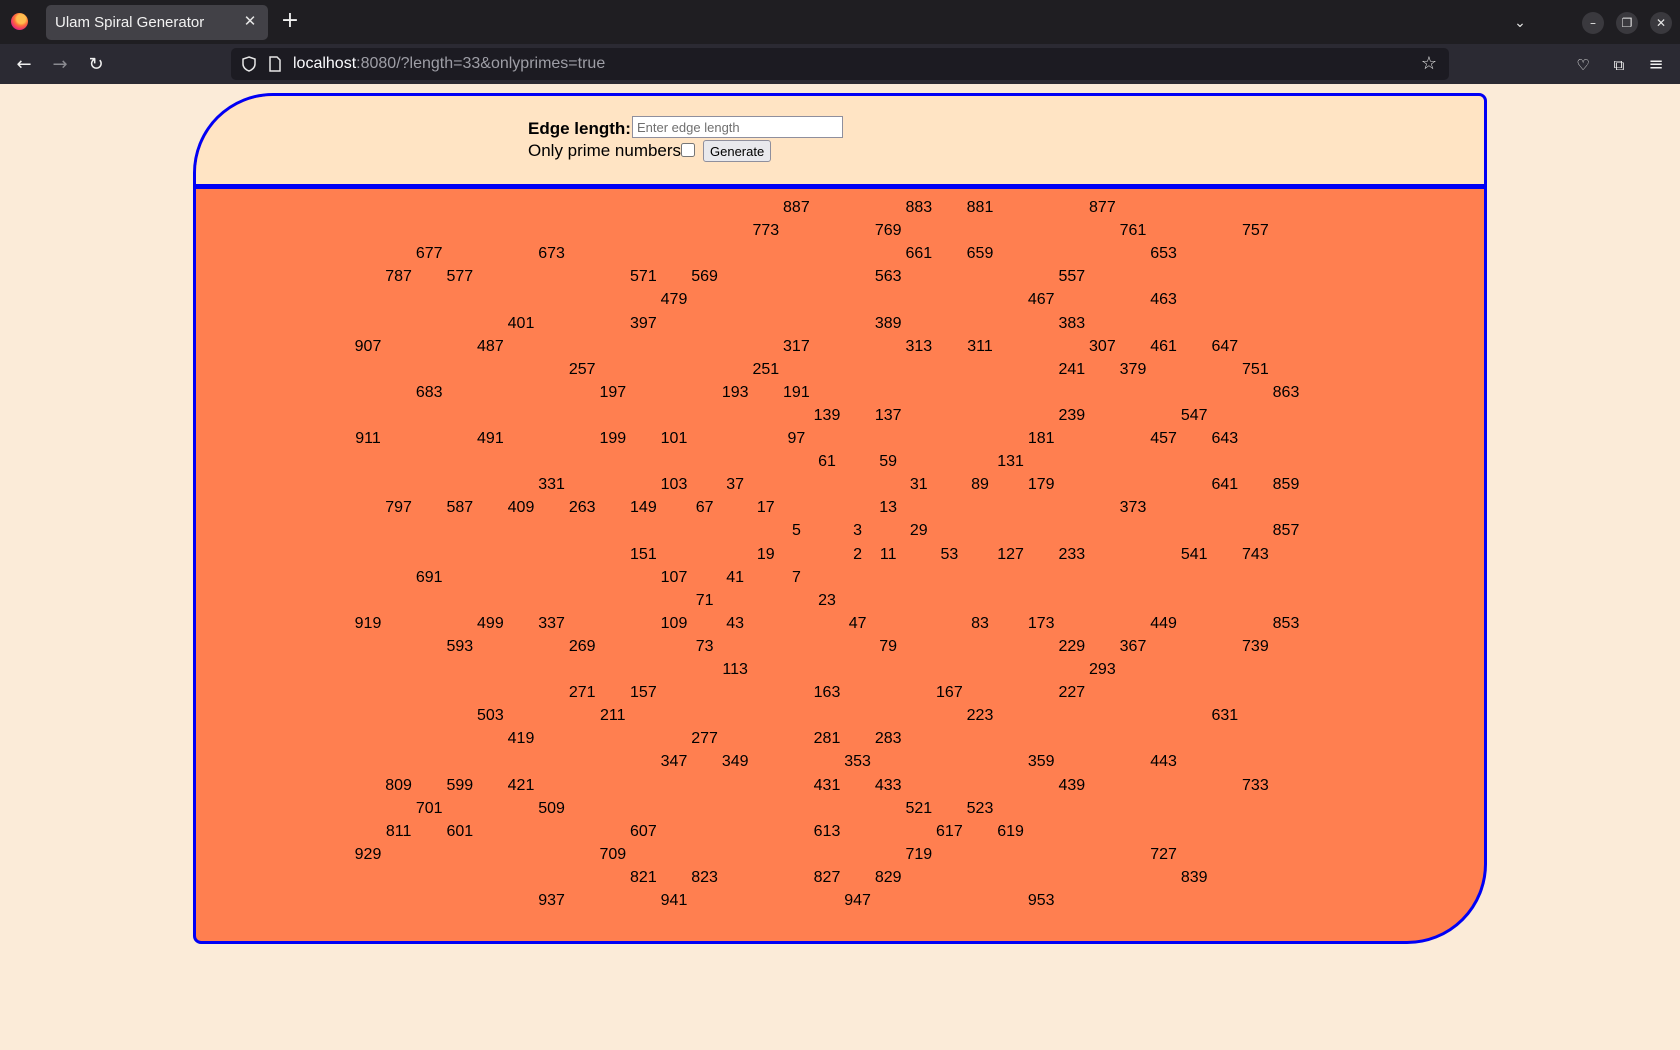 The height and width of the screenshot is (1050, 1680). Describe the element at coordinates (1225, 346) in the screenshot. I see `spiral-number: 647` at that location.